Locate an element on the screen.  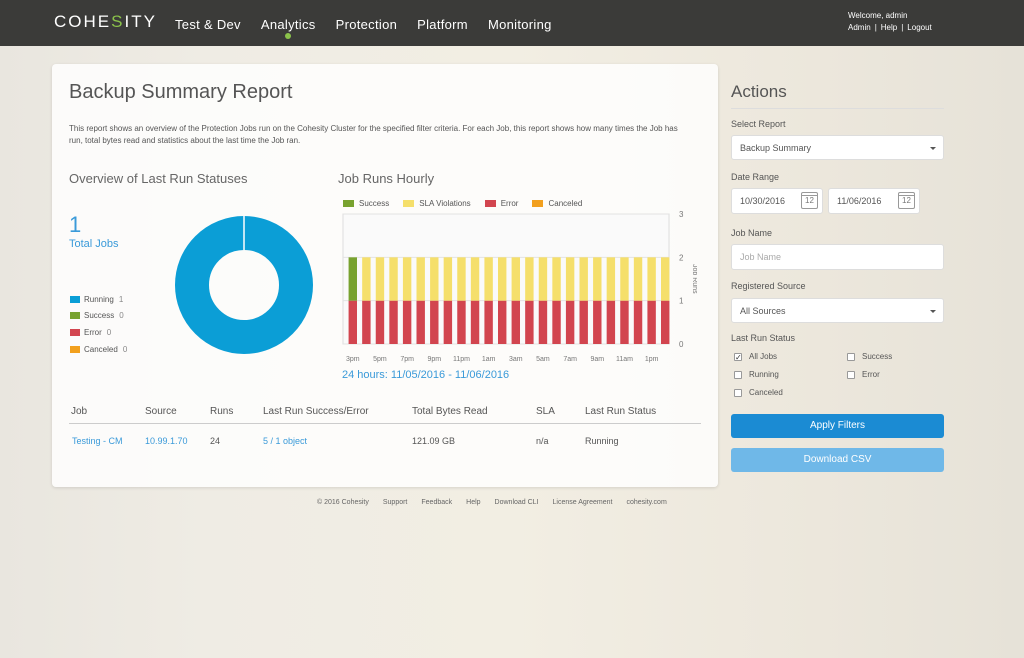
checkbox-label: Success is located at coordinates (877, 356).